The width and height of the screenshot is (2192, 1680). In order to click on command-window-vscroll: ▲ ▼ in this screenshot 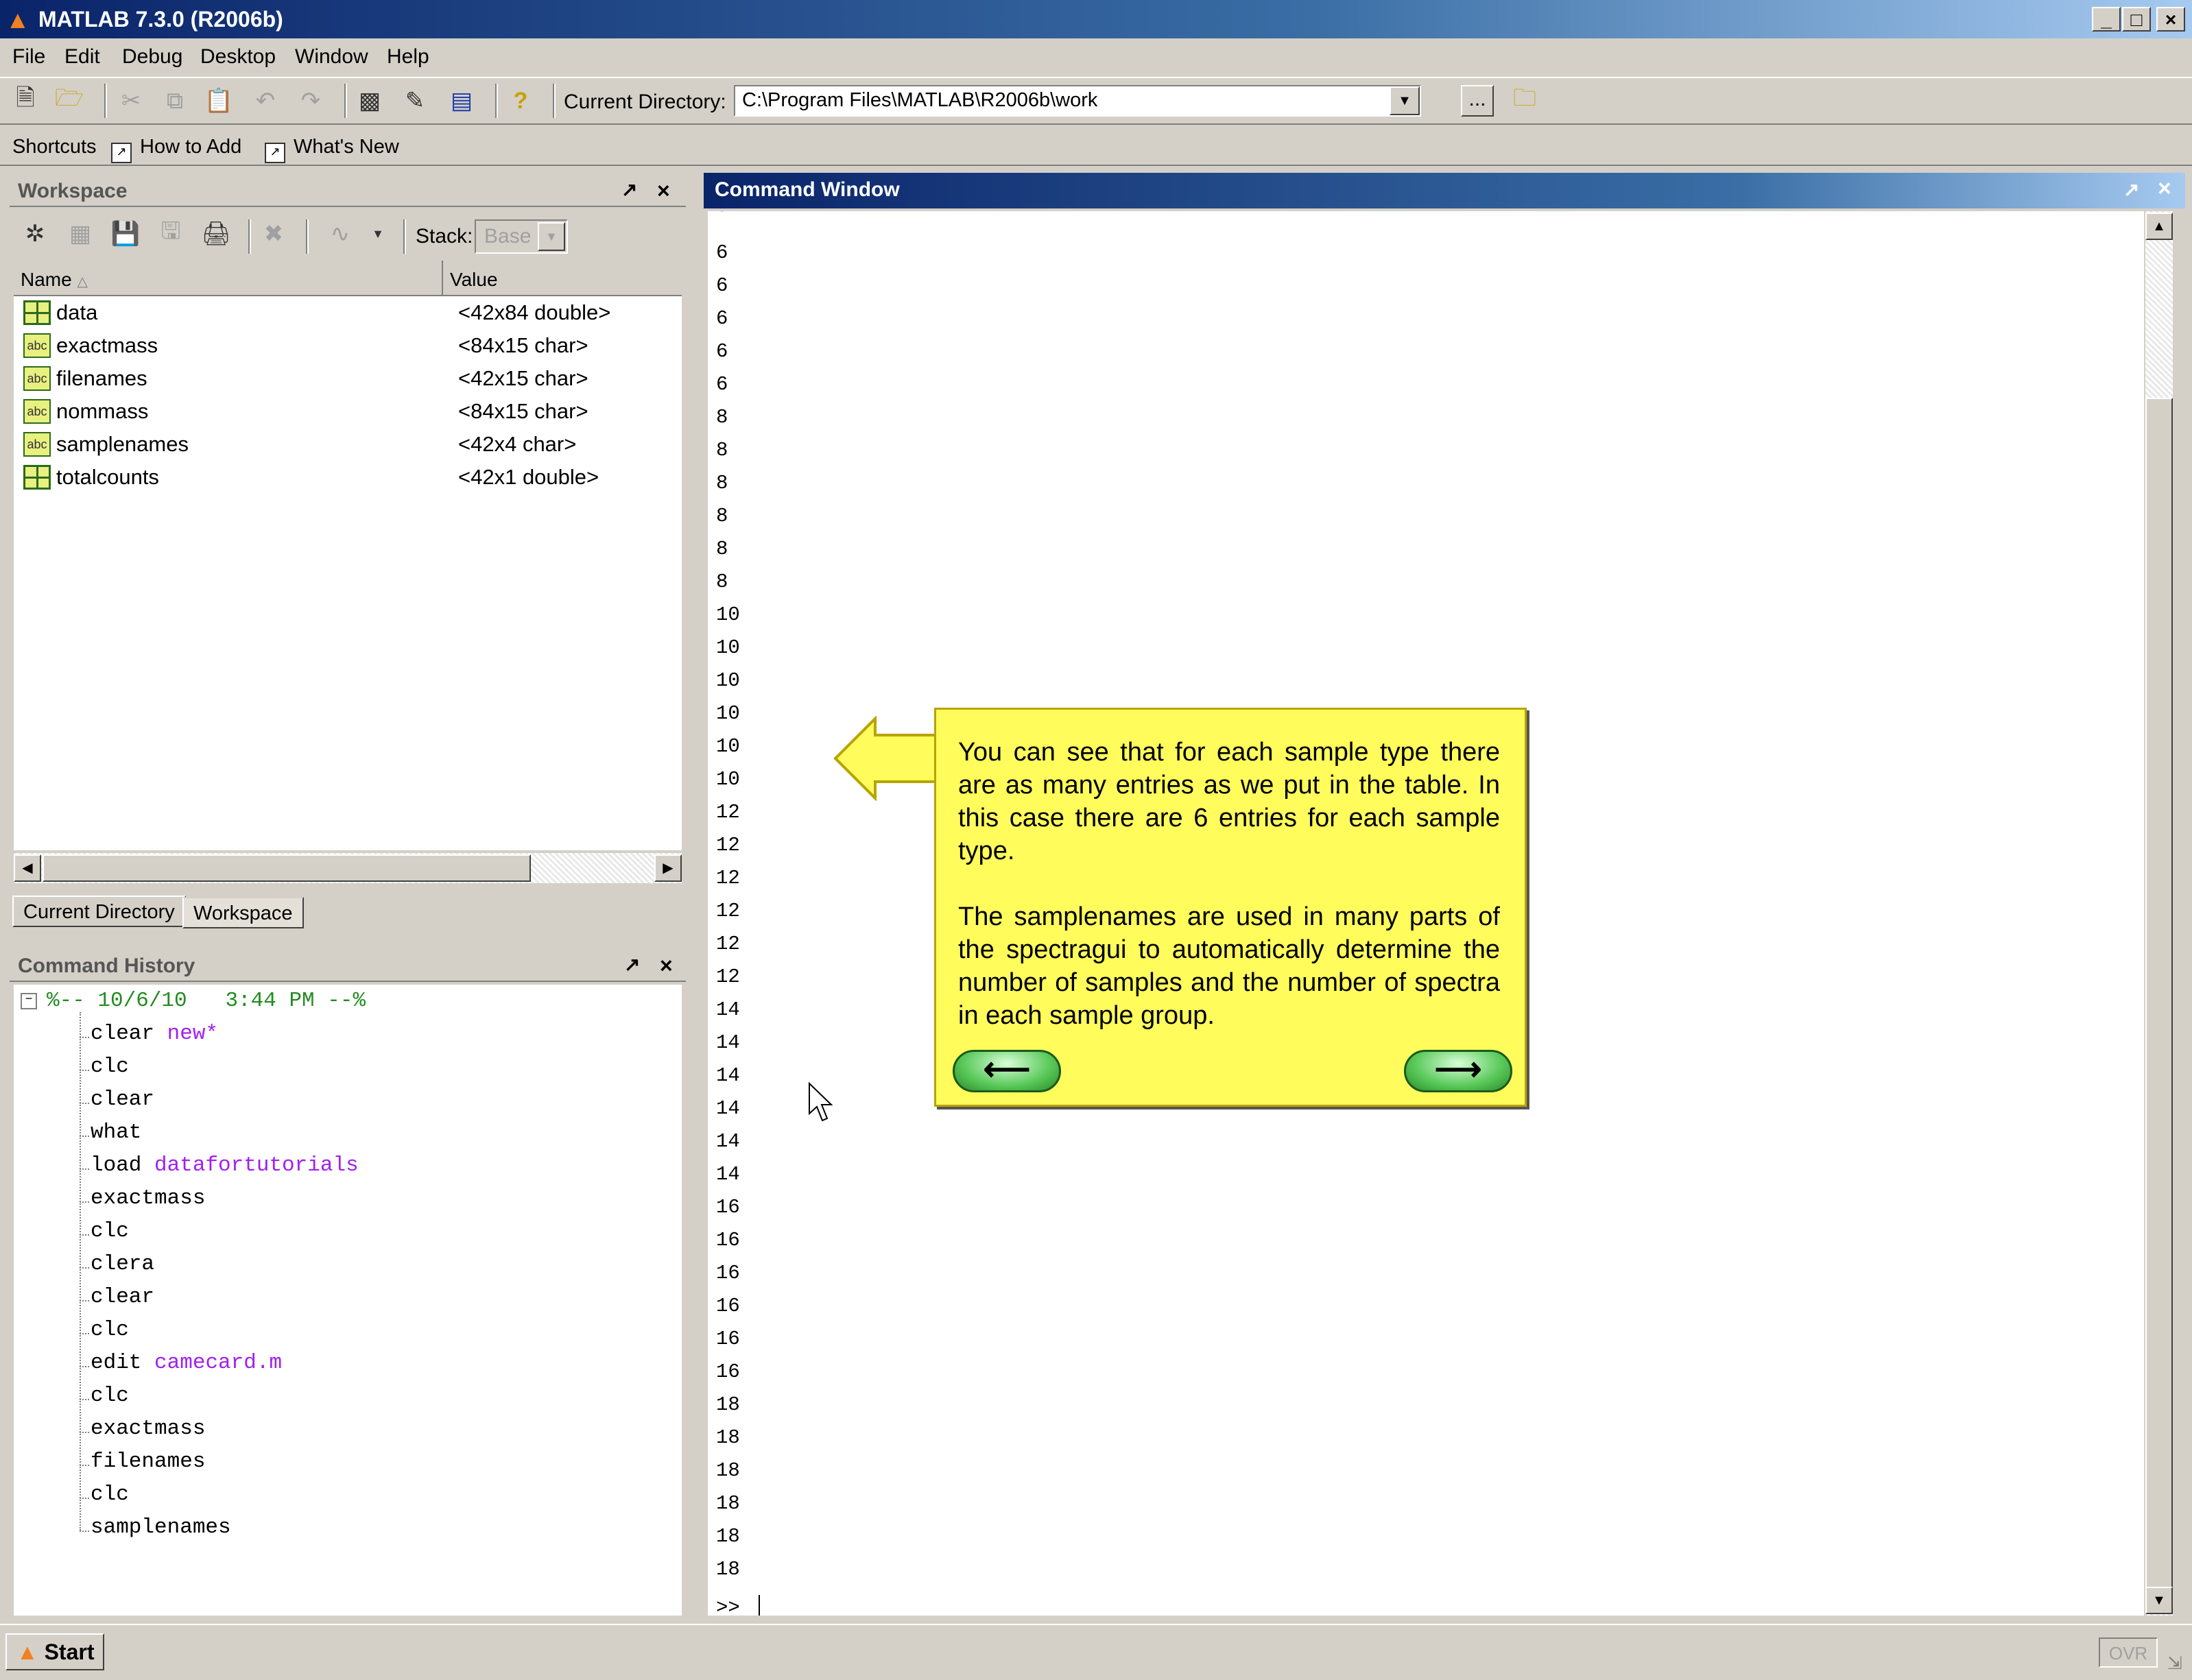, I will do `click(2159, 913)`.